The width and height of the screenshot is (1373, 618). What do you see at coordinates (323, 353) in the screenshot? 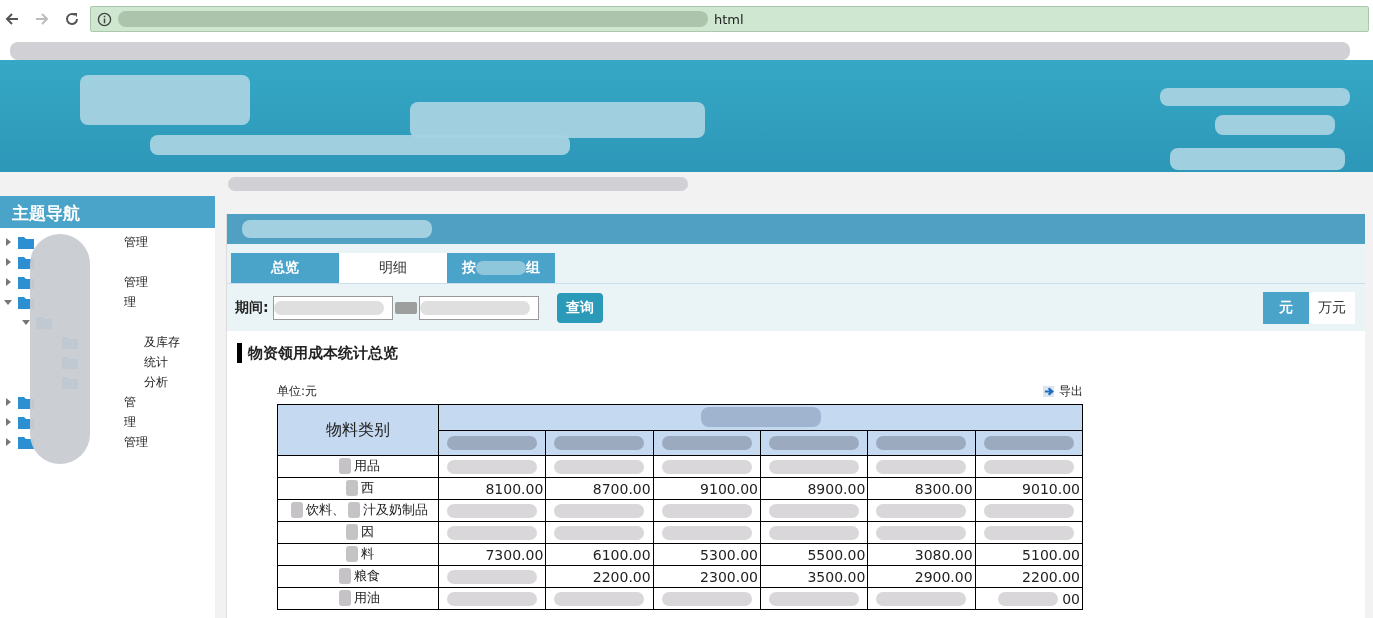
I see `section-title: 物资领用成本统计总览` at bounding box center [323, 353].